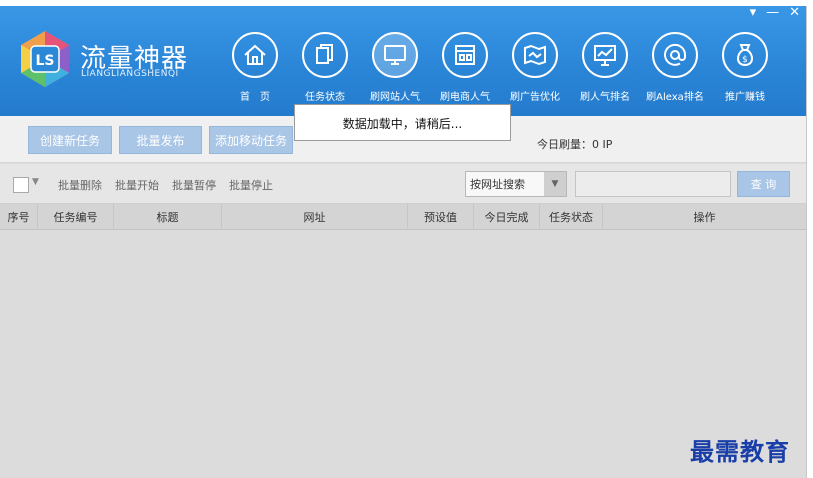 The image size is (813, 478). Describe the element at coordinates (395, 55) in the screenshot. I see `monitor-icon` at that location.